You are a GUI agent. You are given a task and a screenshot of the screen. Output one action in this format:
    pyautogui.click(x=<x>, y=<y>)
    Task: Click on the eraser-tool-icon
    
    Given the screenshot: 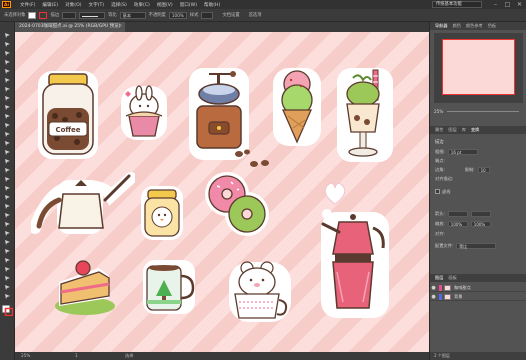 What is the action you would take?
    pyautogui.click(x=7, y=143)
    